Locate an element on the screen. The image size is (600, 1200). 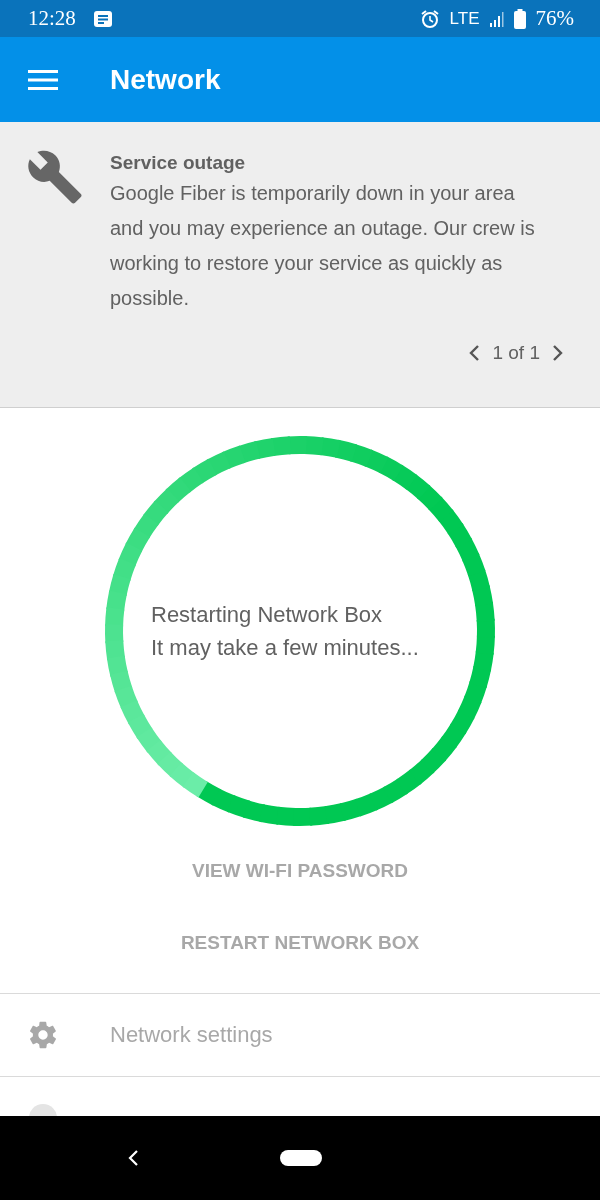
menu-button is located at coordinates (43, 79).